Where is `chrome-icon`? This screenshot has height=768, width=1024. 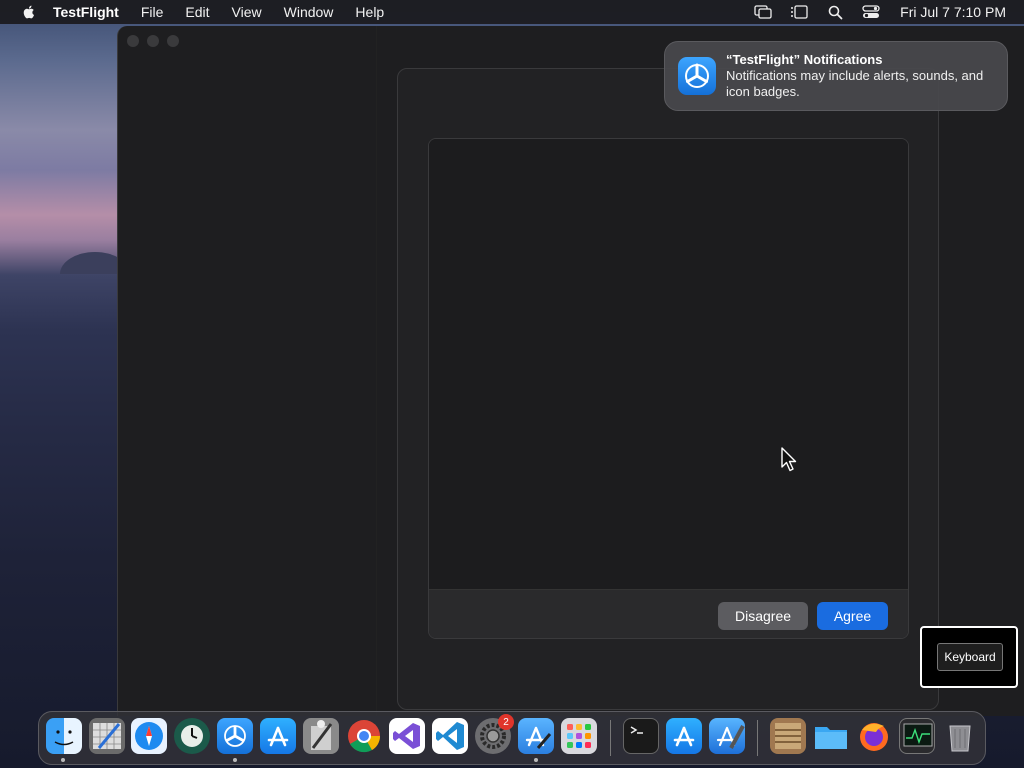
chrome-icon is located at coordinates (364, 736).